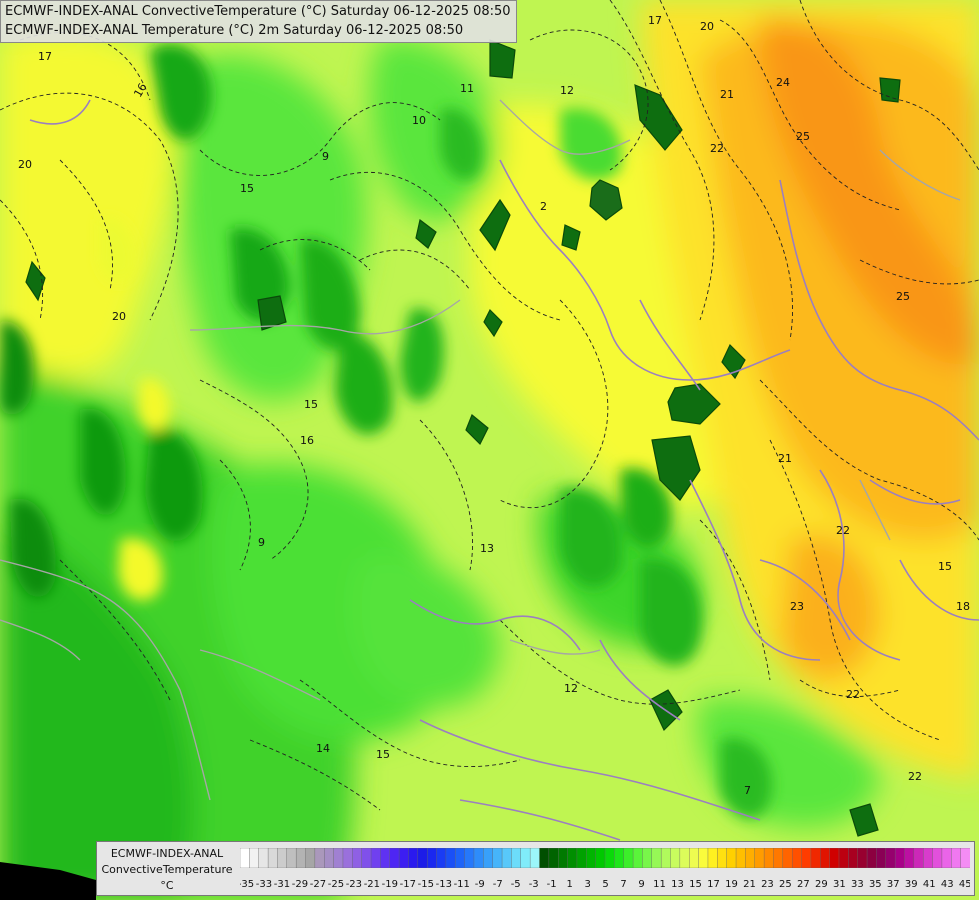 This screenshot has width=979, height=900. I want to click on legend-tick-label: 9, so click(641, 884).